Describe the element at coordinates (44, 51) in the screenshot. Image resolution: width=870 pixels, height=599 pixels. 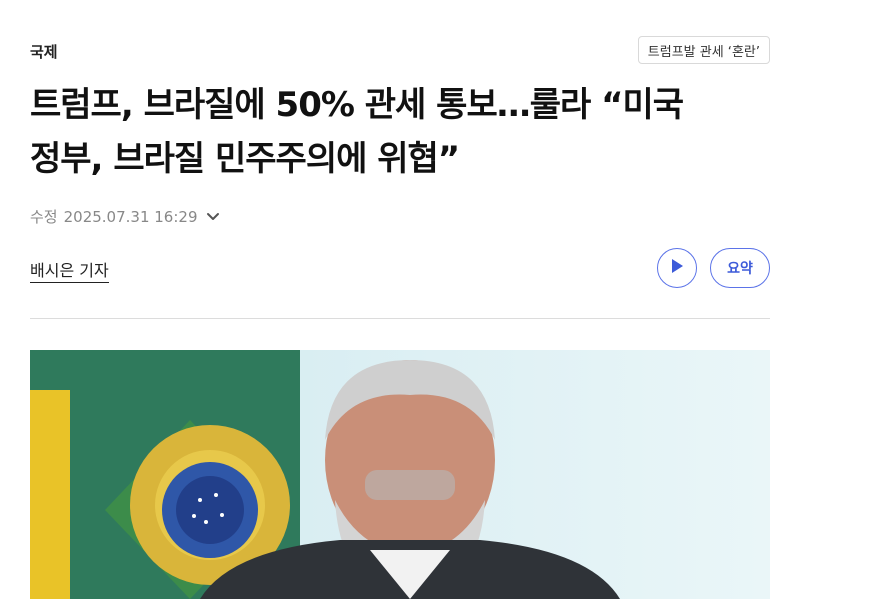
I see `section-label: 국제` at that location.